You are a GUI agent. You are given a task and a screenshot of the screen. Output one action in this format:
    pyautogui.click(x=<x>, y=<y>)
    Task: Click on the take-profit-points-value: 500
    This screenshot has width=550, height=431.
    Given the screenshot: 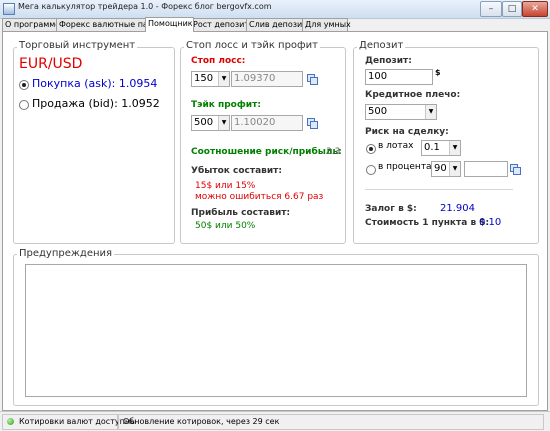 What is the action you would take?
    pyautogui.click(x=204, y=122)
    